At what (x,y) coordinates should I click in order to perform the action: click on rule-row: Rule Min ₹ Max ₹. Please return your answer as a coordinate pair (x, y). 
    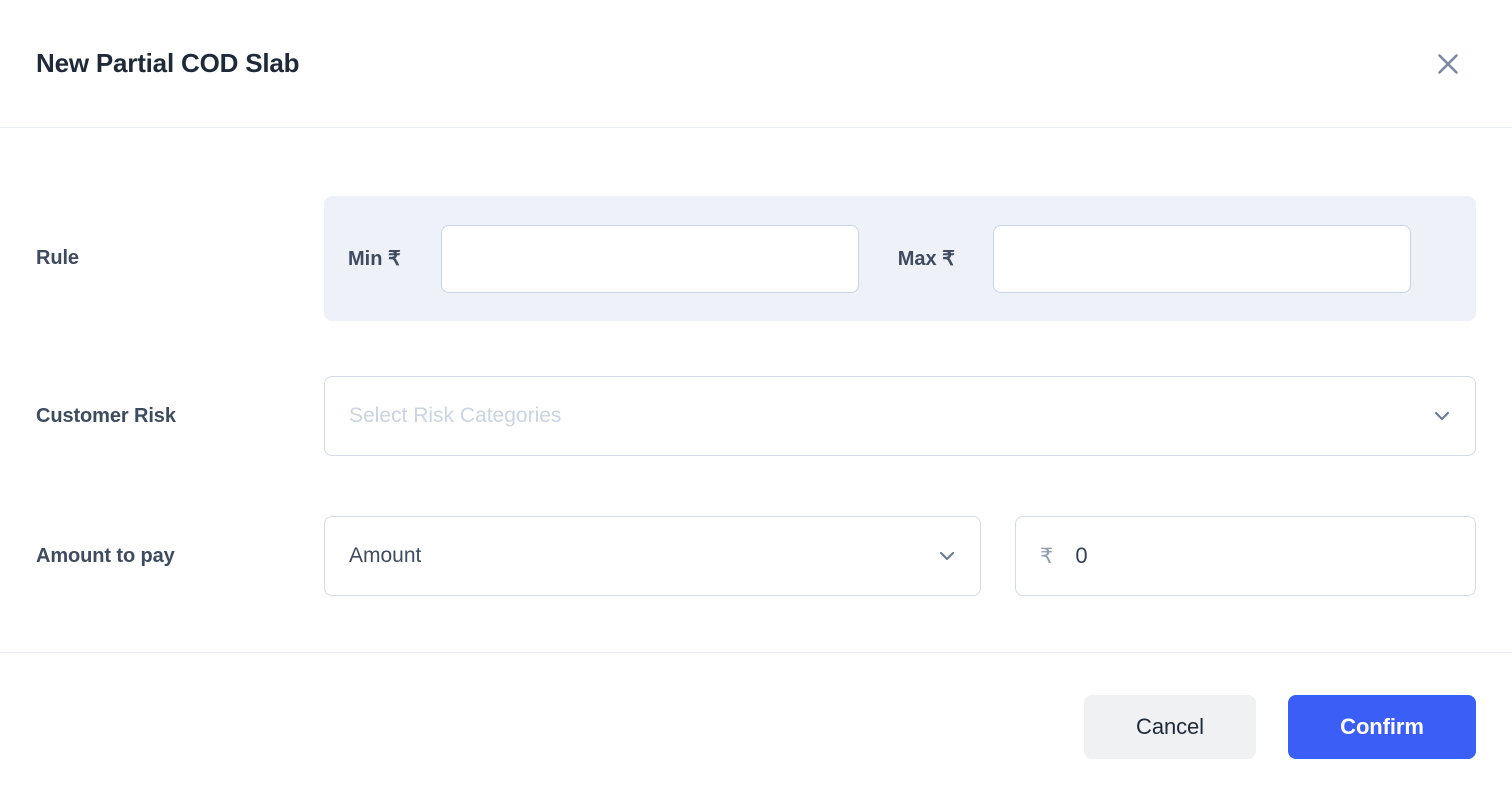
    Looking at the image, I should click on (756, 258).